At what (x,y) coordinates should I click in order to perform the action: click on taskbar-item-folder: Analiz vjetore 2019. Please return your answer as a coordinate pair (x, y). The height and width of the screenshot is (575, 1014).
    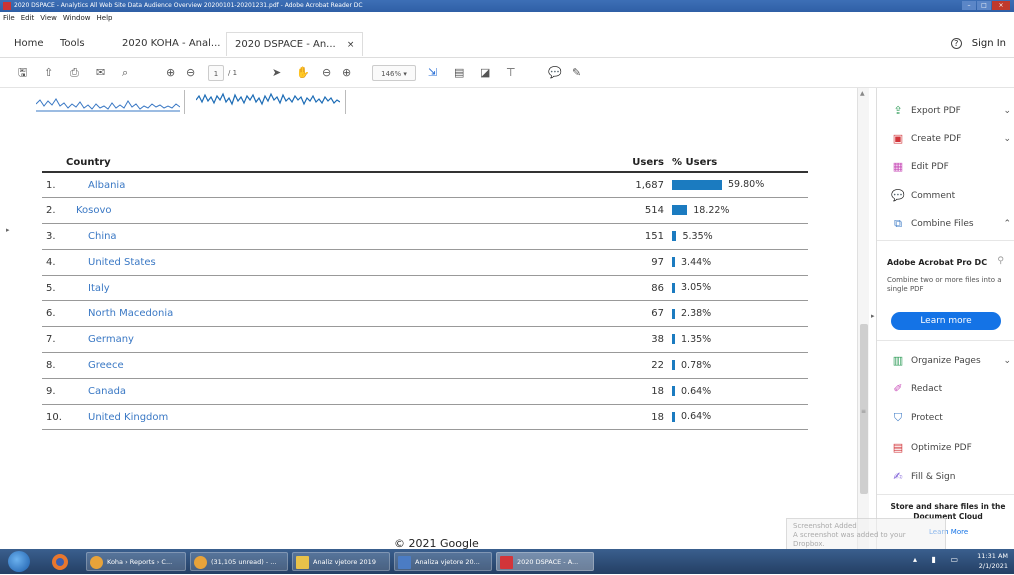
    Looking at the image, I should click on (341, 561).